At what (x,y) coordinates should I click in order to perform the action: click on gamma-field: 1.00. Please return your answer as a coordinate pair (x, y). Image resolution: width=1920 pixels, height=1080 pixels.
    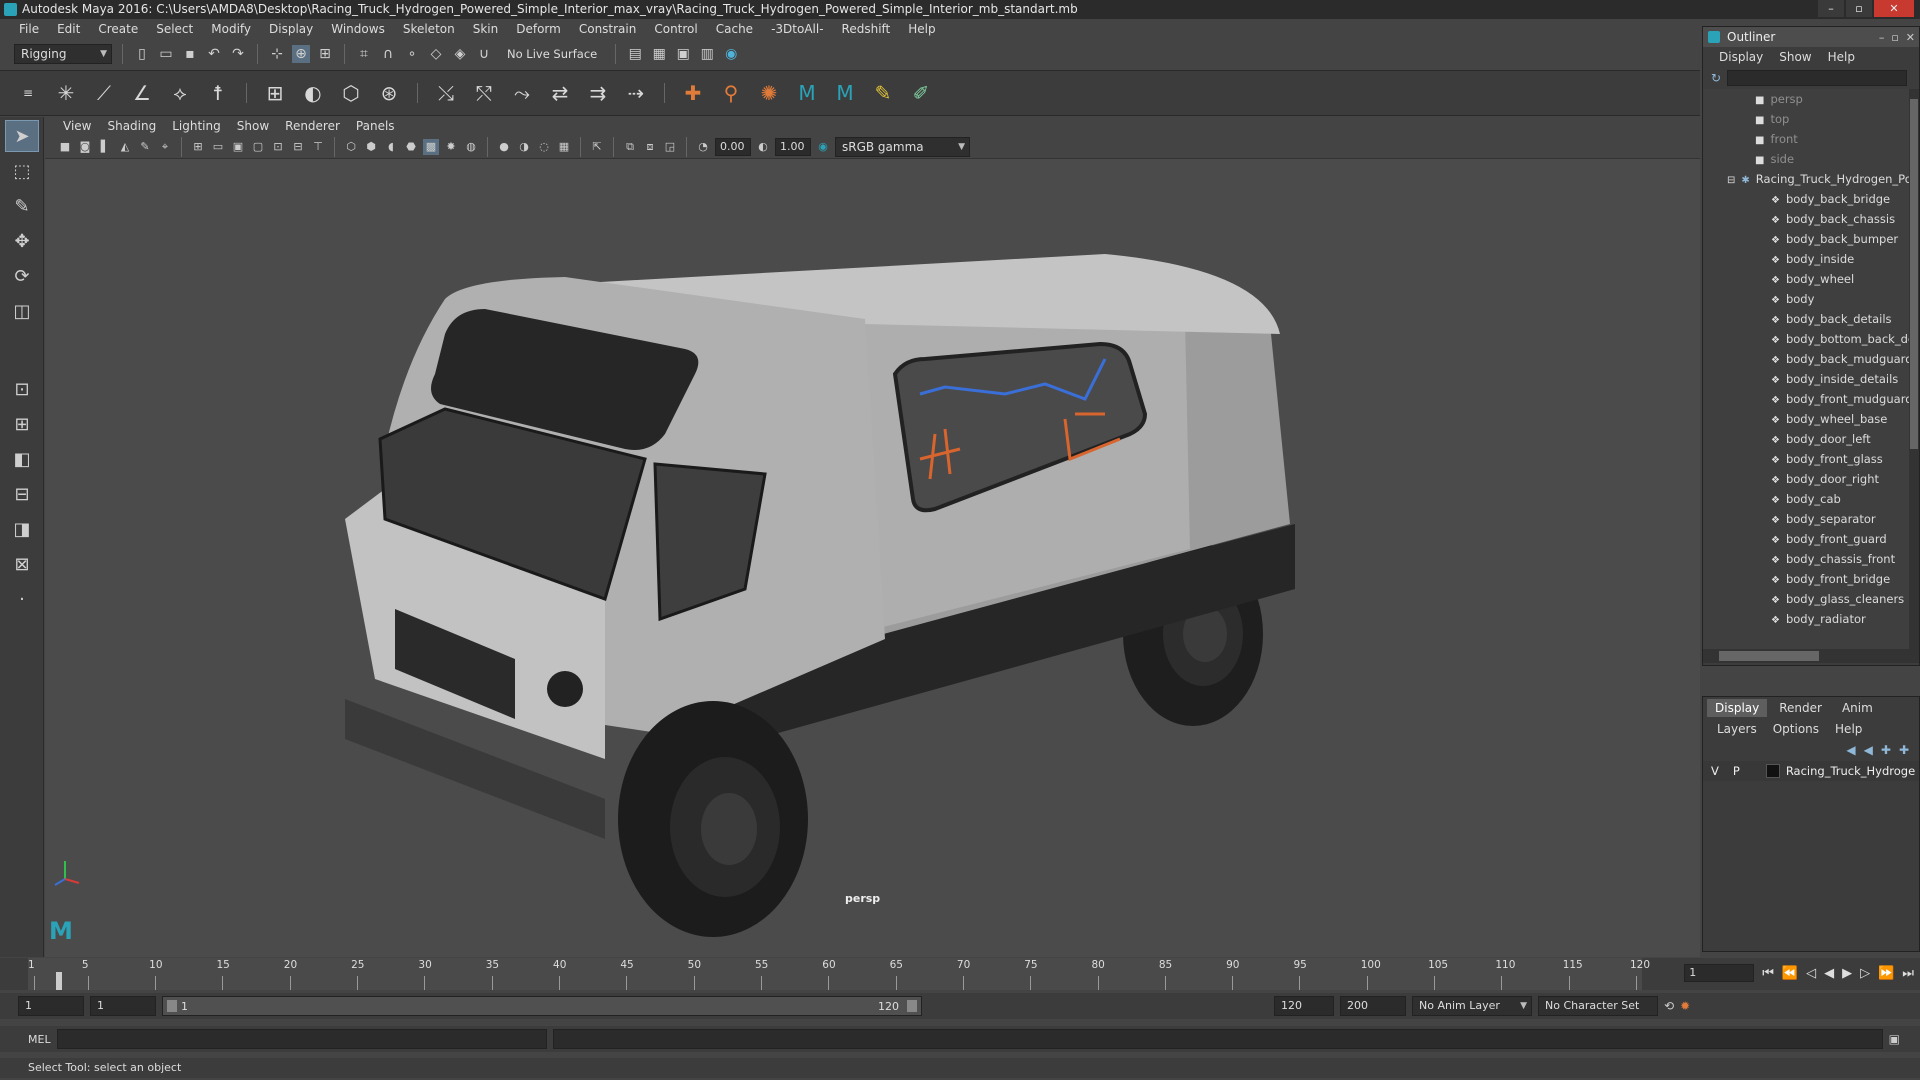
    Looking at the image, I should click on (793, 146).